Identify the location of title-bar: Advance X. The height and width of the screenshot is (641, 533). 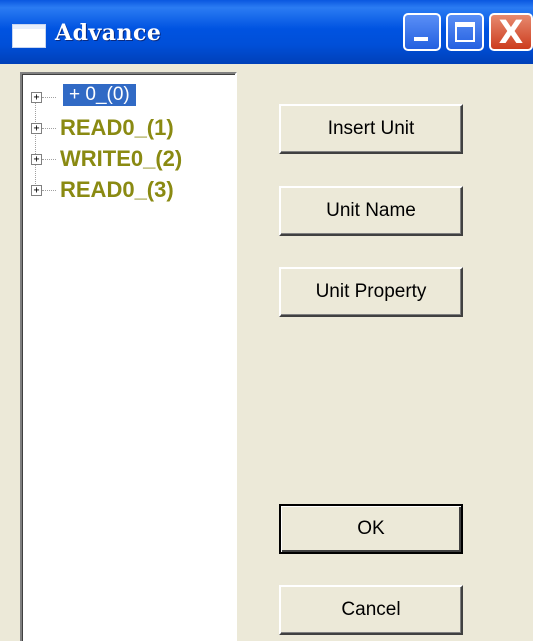
(266, 32).